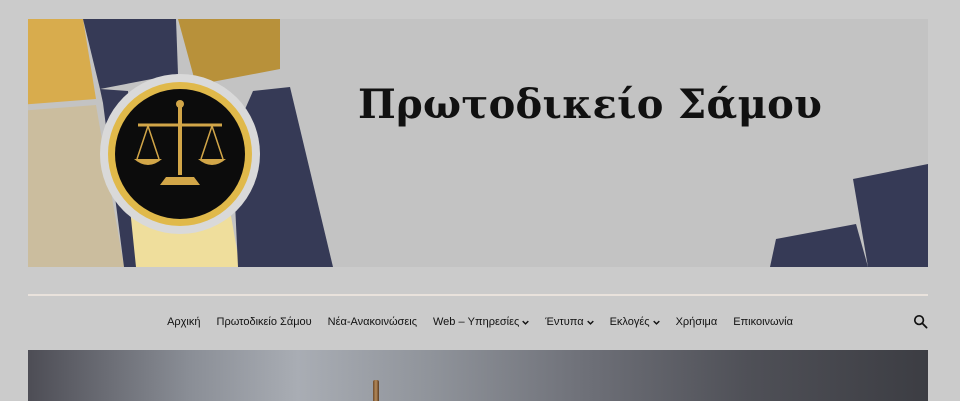 The height and width of the screenshot is (401, 960). I want to click on nav-item-label: Νέα-Ανακοινώσεις, so click(372, 322).